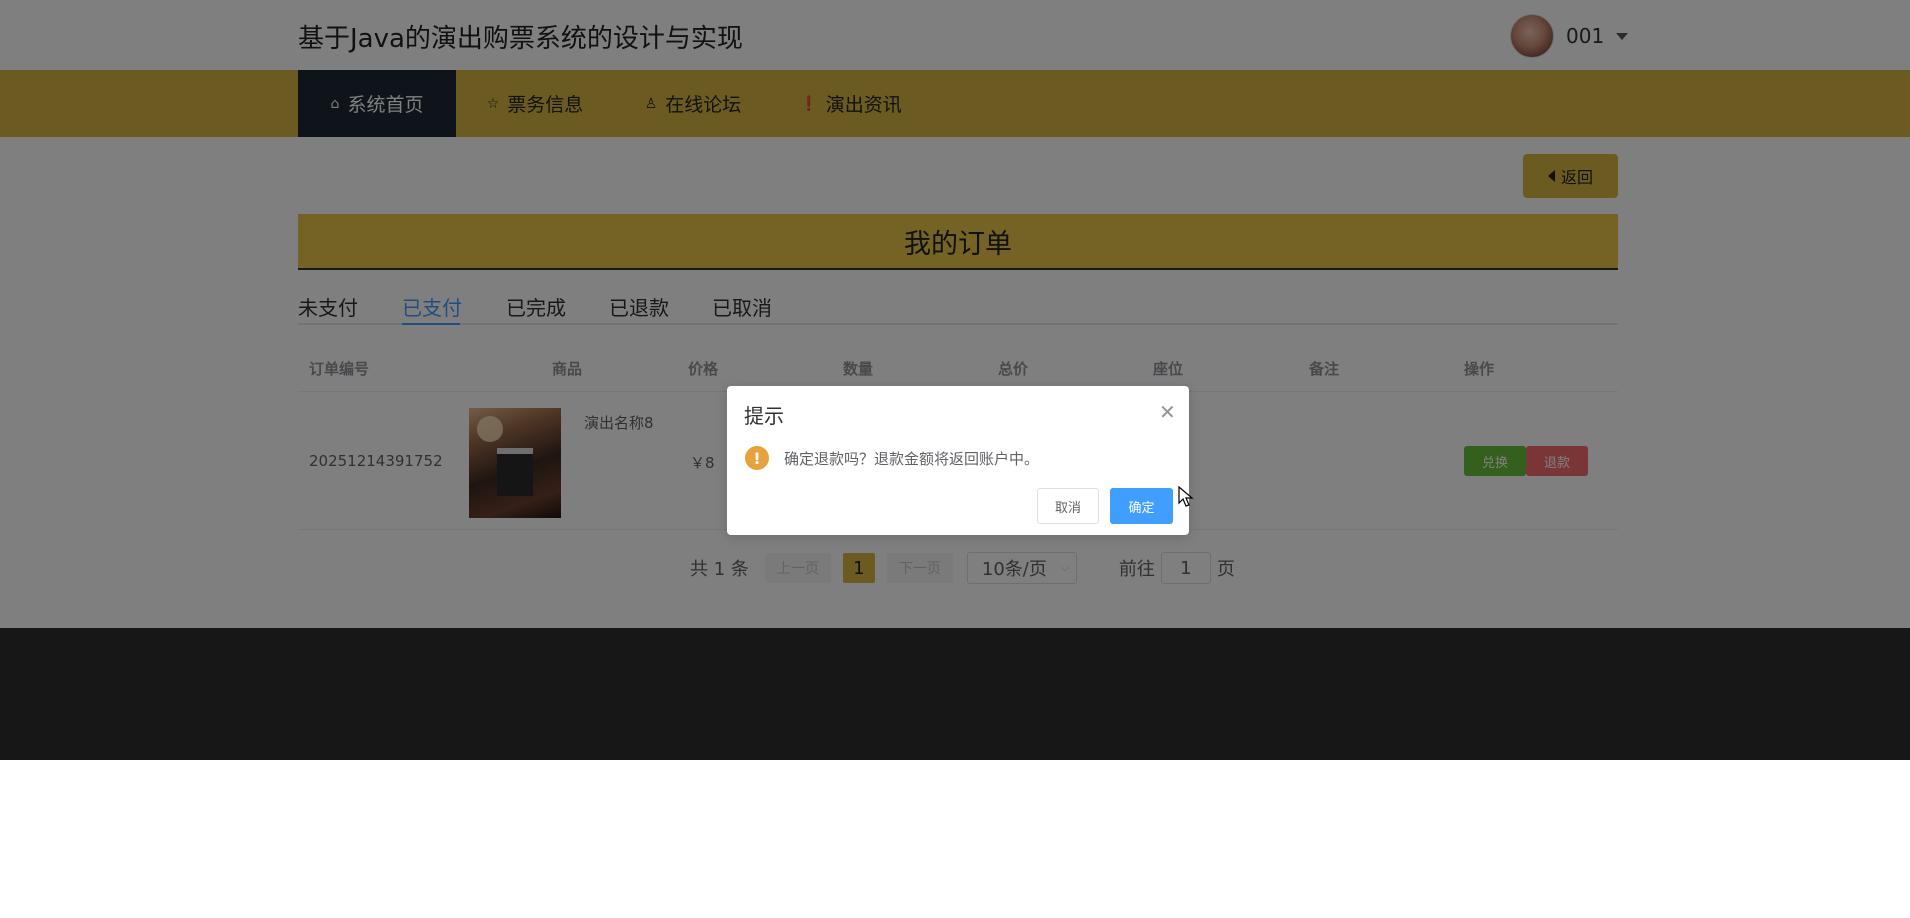 Image resolution: width=1910 pixels, height=918 pixels. Describe the element at coordinates (1068, 506) in the screenshot. I see `cancel-button: 取消` at that location.